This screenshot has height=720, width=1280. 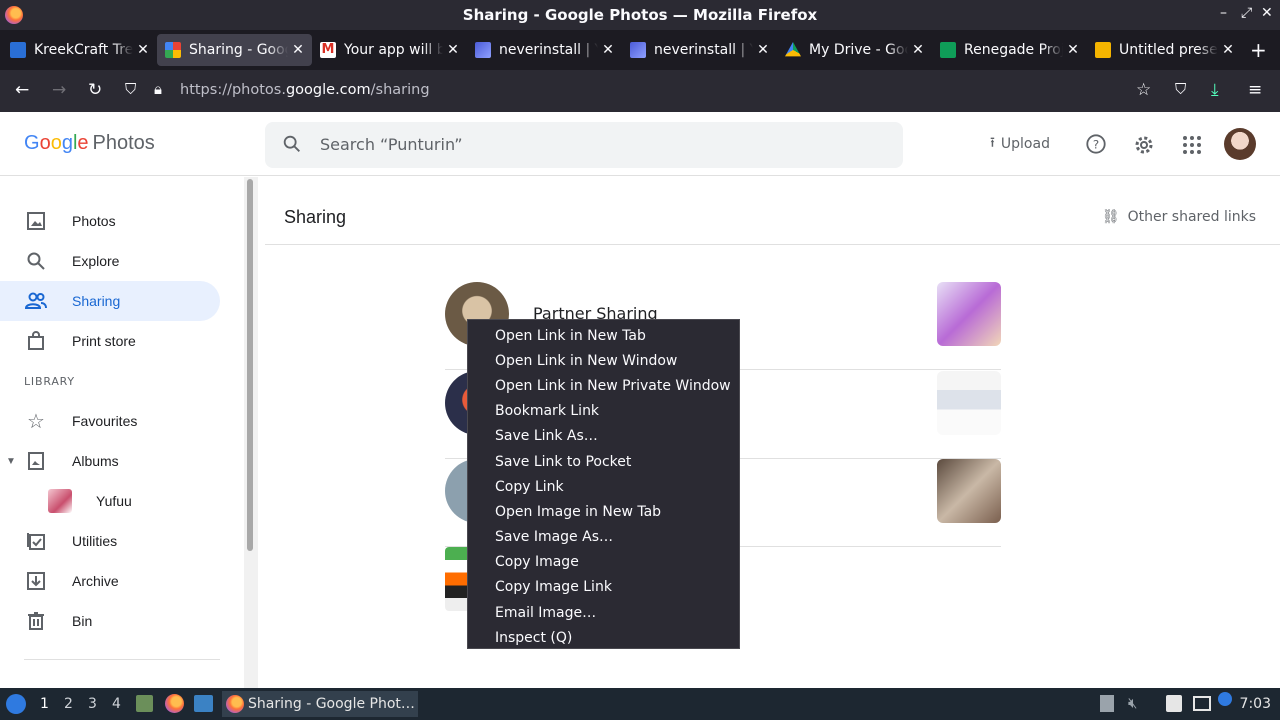 What do you see at coordinates (1132, 703) in the screenshot?
I see `volume-muted-icon: 🔇︎` at bounding box center [1132, 703].